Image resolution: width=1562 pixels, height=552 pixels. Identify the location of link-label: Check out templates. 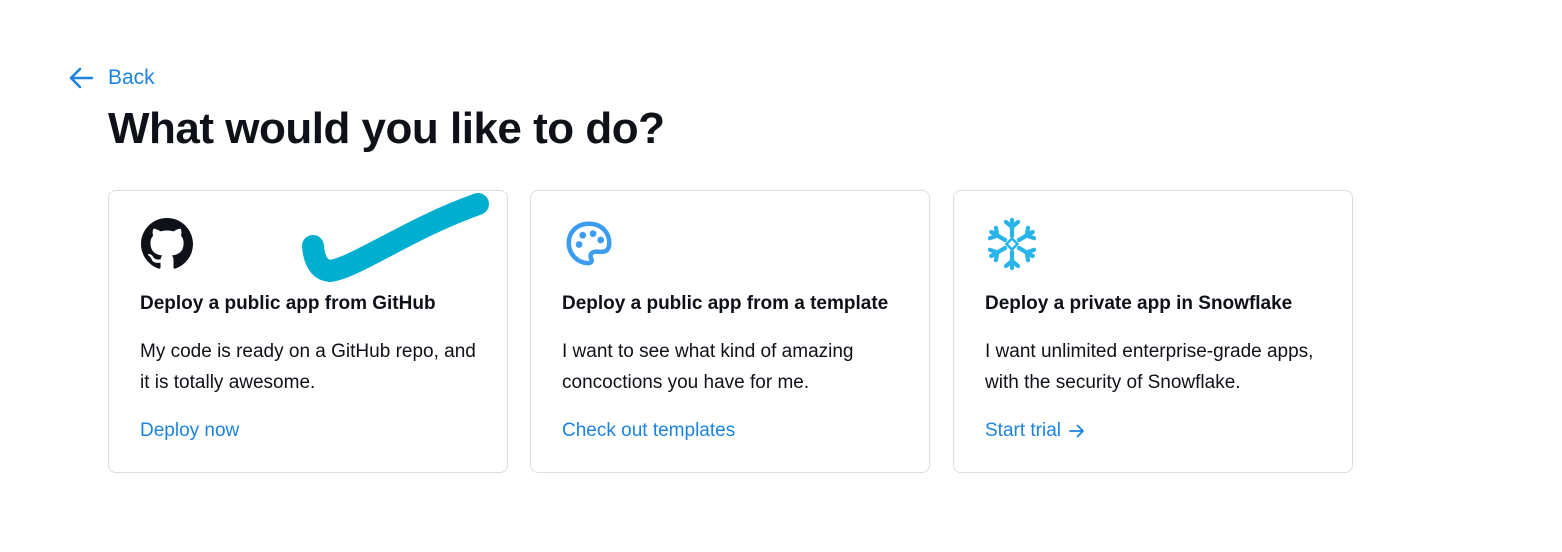
(649, 430).